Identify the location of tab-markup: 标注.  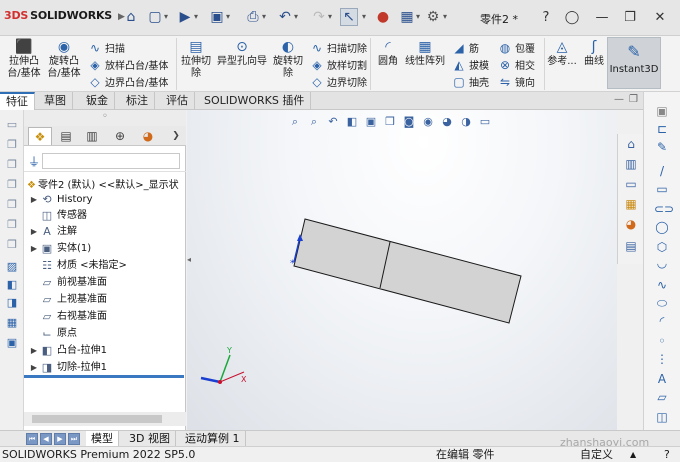
(137, 101).